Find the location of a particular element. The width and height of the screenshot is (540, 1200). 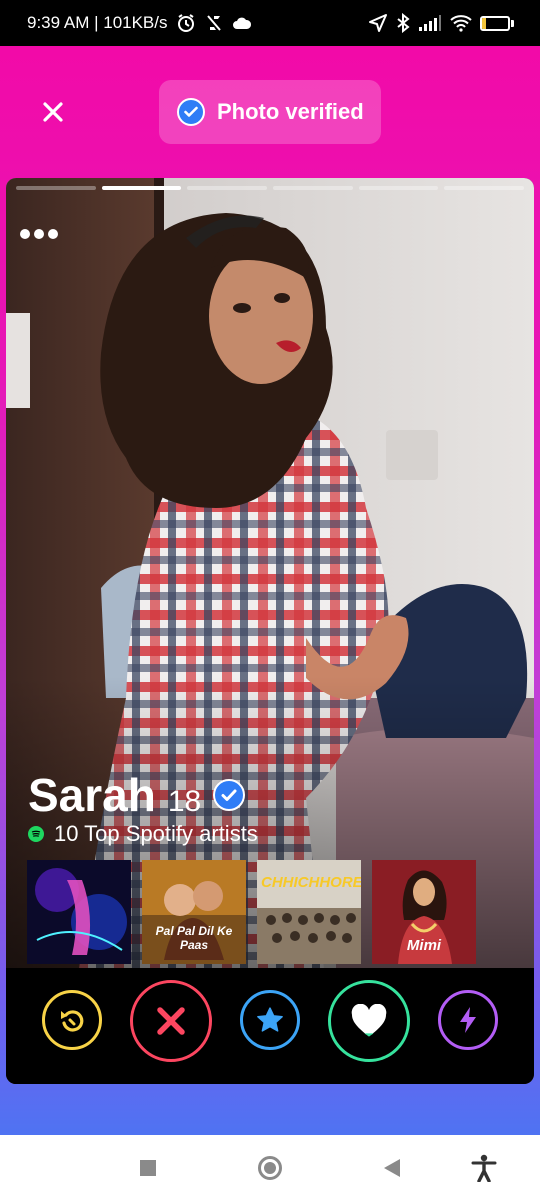

close-icon is located at coordinates (52, 111).